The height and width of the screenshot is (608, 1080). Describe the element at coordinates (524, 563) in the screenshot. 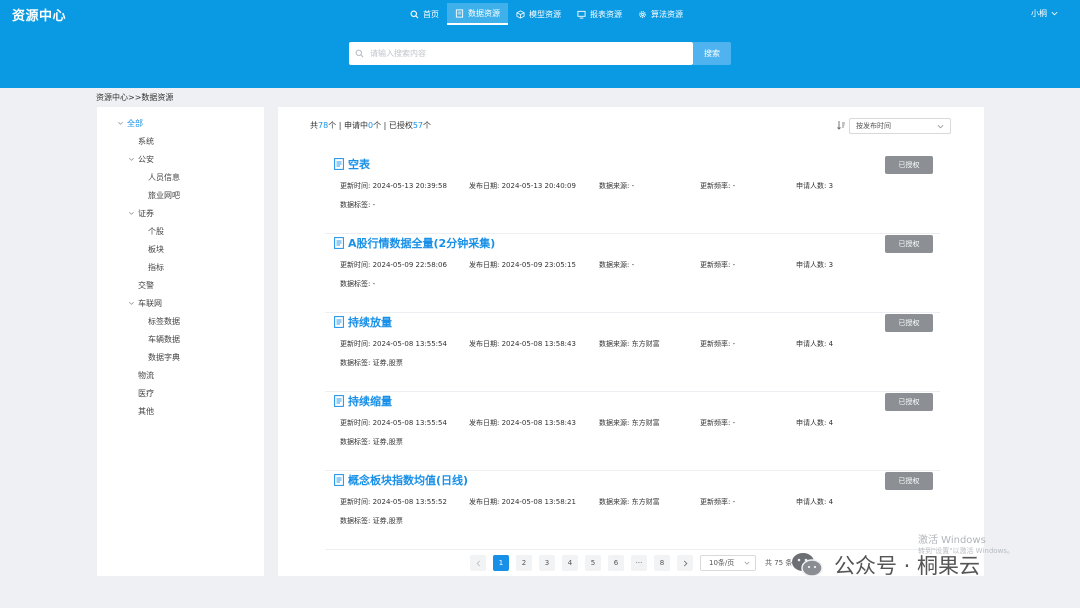

I see `page-button: 2` at that location.